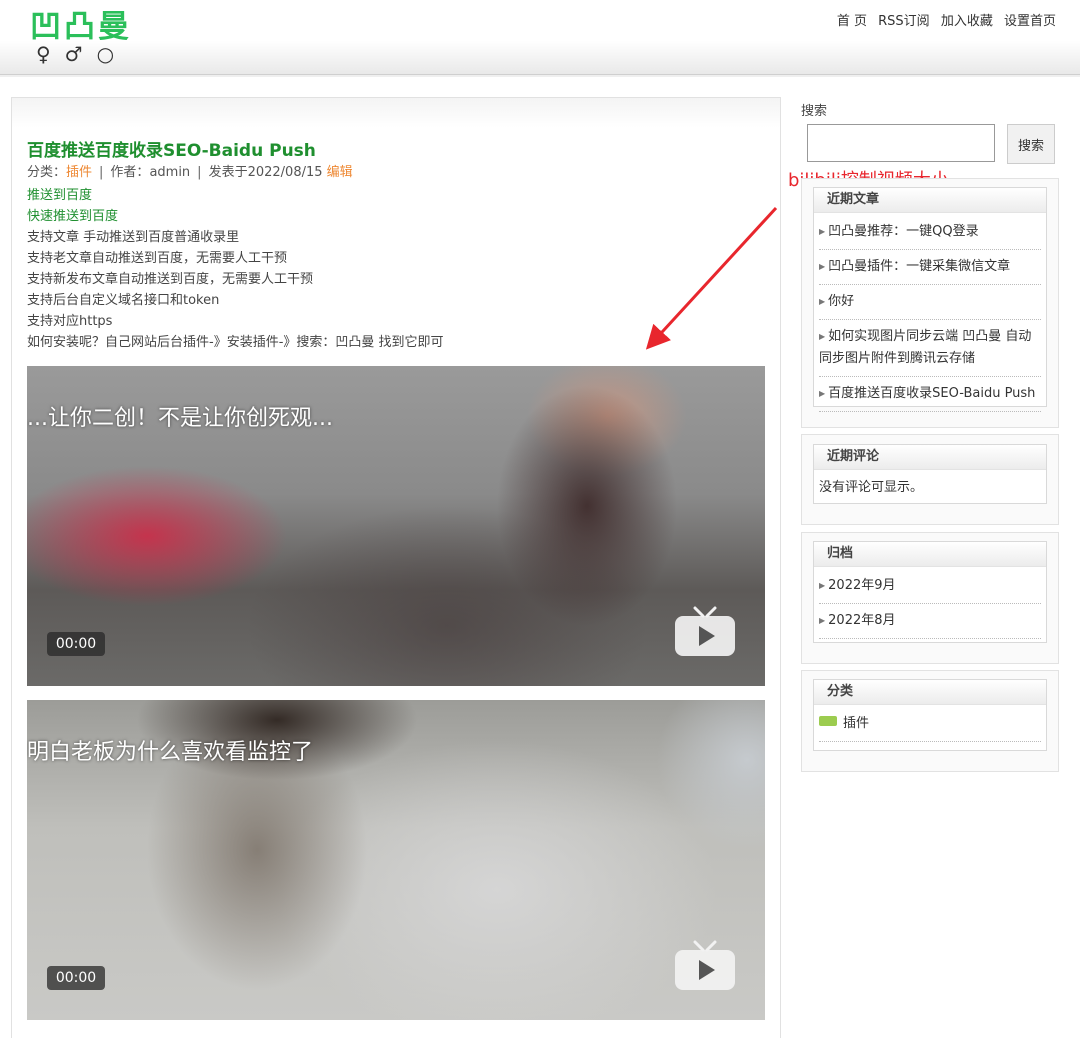 This screenshot has width=1080, height=1038. What do you see at coordinates (285, 172) in the screenshot?
I see `post-date: 2022/08/15` at bounding box center [285, 172].